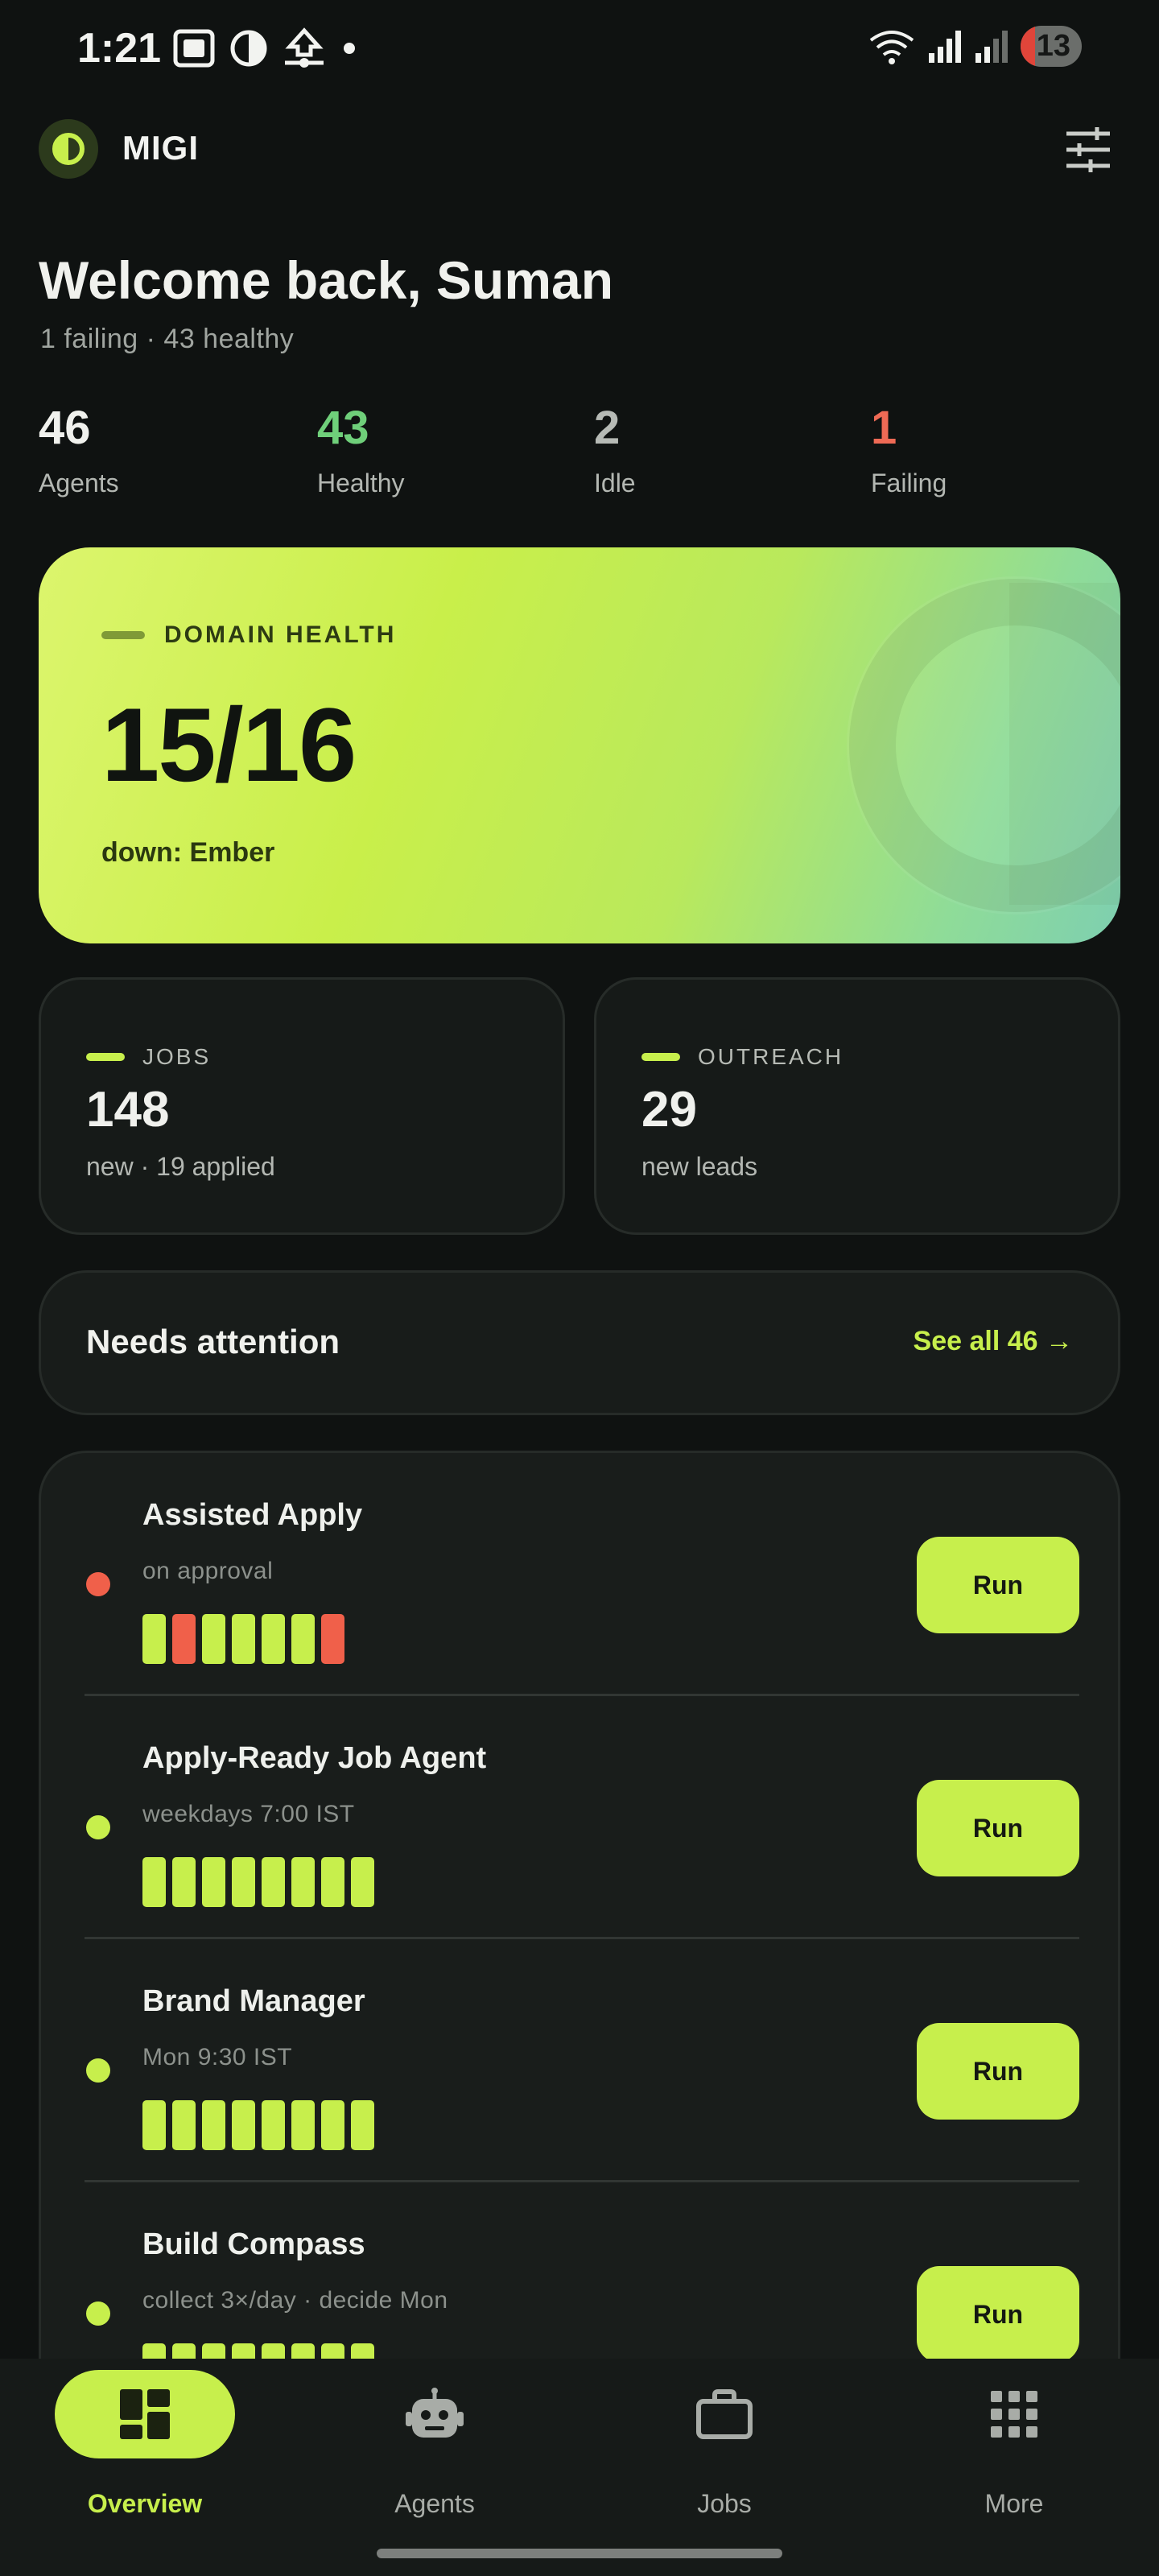  What do you see at coordinates (909, 483) in the screenshot?
I see `stat-label: Failing` at bounding box center [909, 483].